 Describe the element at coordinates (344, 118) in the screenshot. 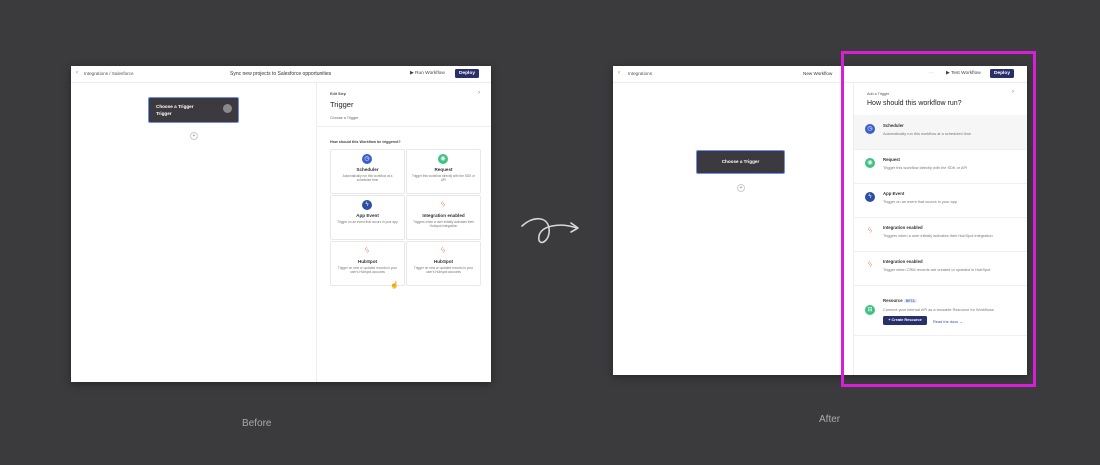

I see `tab-choose-trigger: Choose a Trigger` at that location.